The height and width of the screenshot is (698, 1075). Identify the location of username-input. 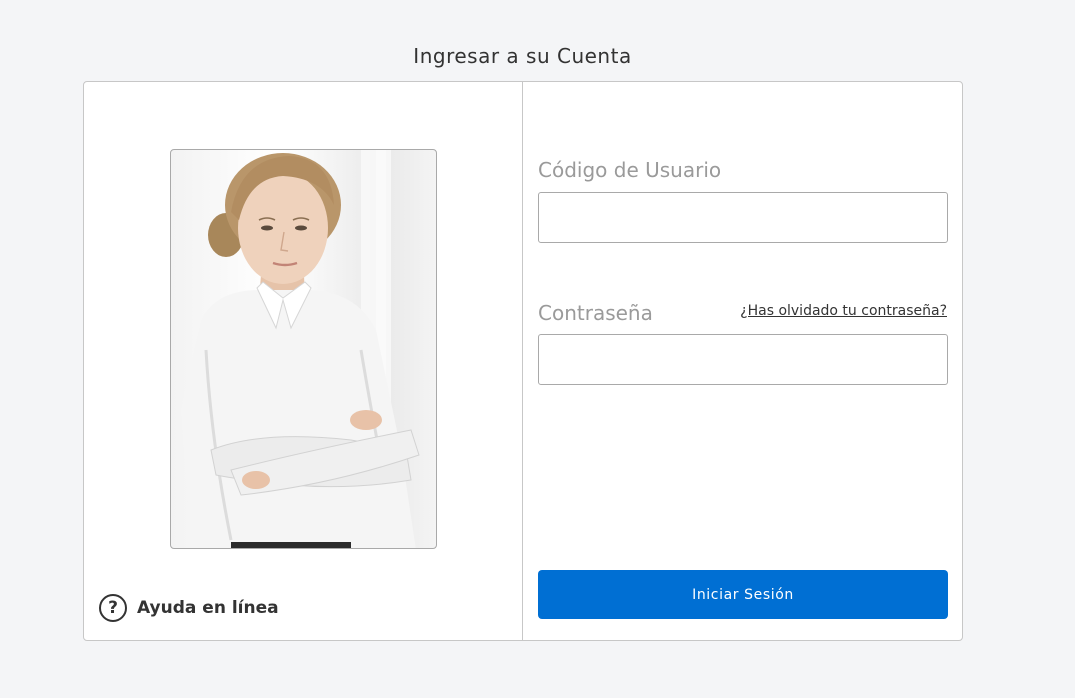
(743, 217).